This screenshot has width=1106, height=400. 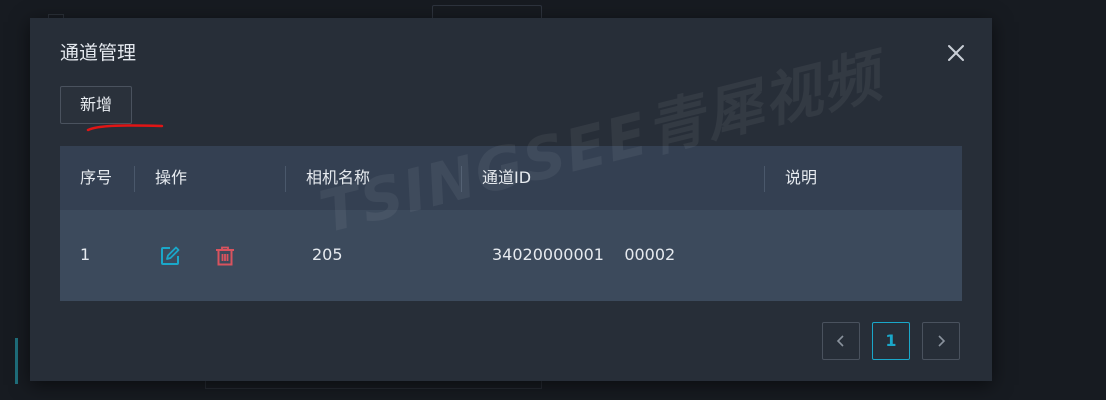 I want to click on dialog-title: 通道管理, so click(x=98, y=53).